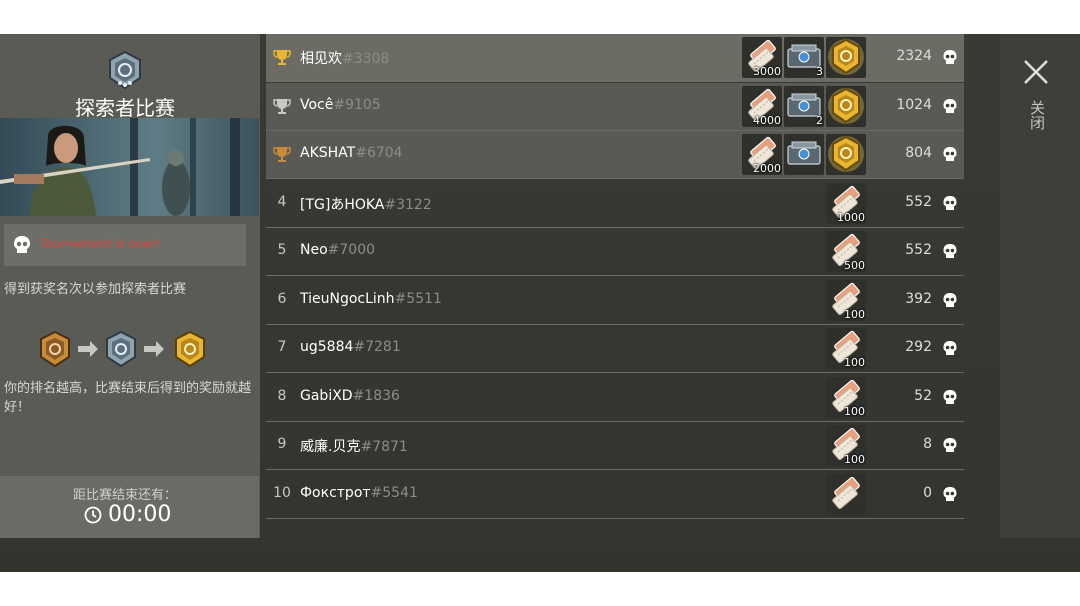  I want to click on leaderboard-row: 相见欢#3308 3 3000 2324, so click(615, 58).